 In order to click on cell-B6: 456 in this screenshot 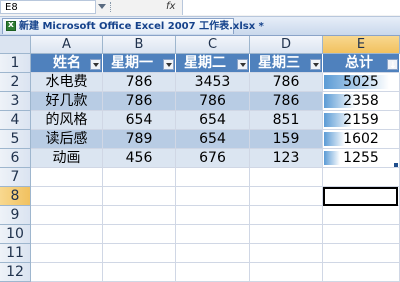, I will do `click(139, 158)`.